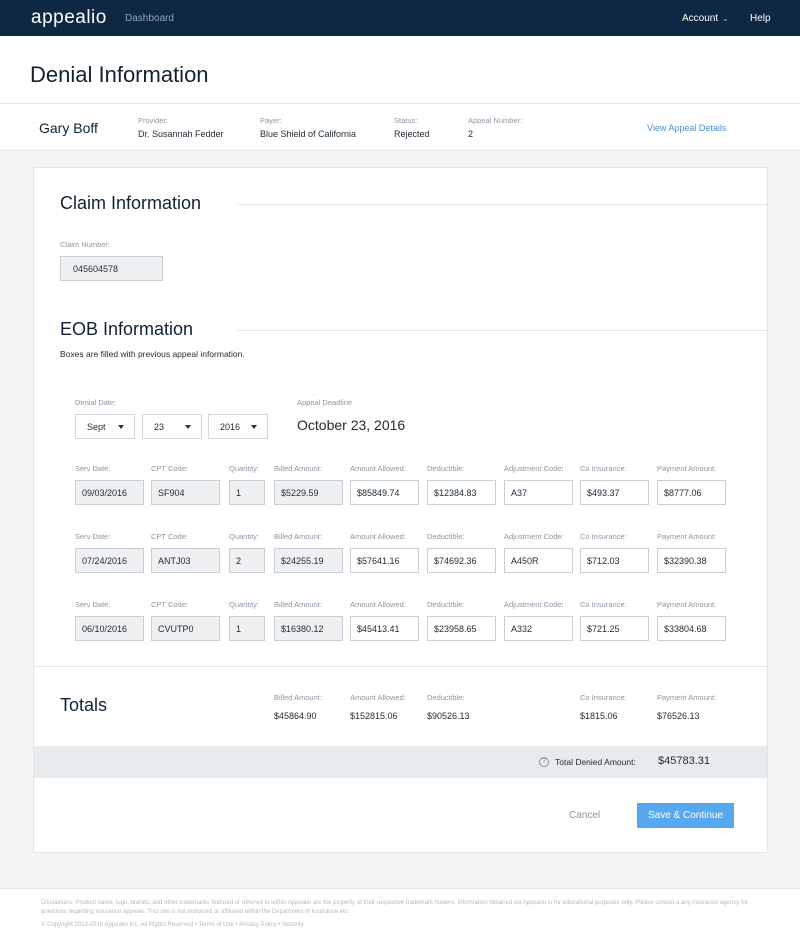 The image size is (800, 944). Describe the element at coordinates (384, 628) in the screenshot. I see `amount-allowed-field: $45413.41` at that location.